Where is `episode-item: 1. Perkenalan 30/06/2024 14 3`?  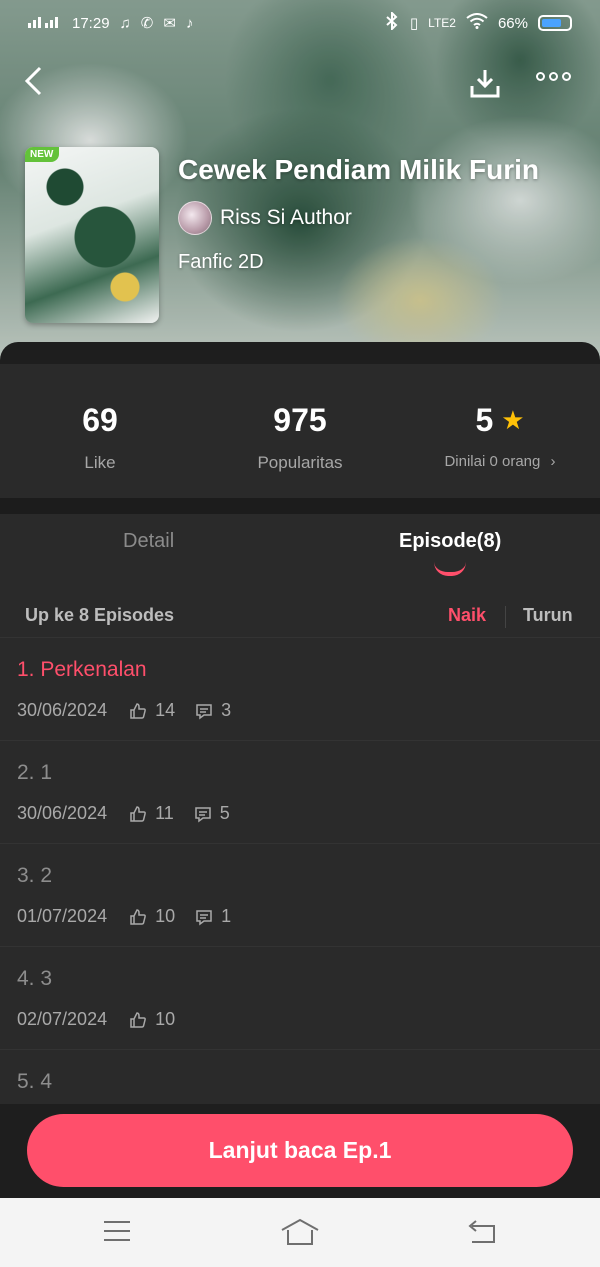 episode-item: 1. Perkenalan 30/06/2024 14 3 is located at coordinates (300, 689).